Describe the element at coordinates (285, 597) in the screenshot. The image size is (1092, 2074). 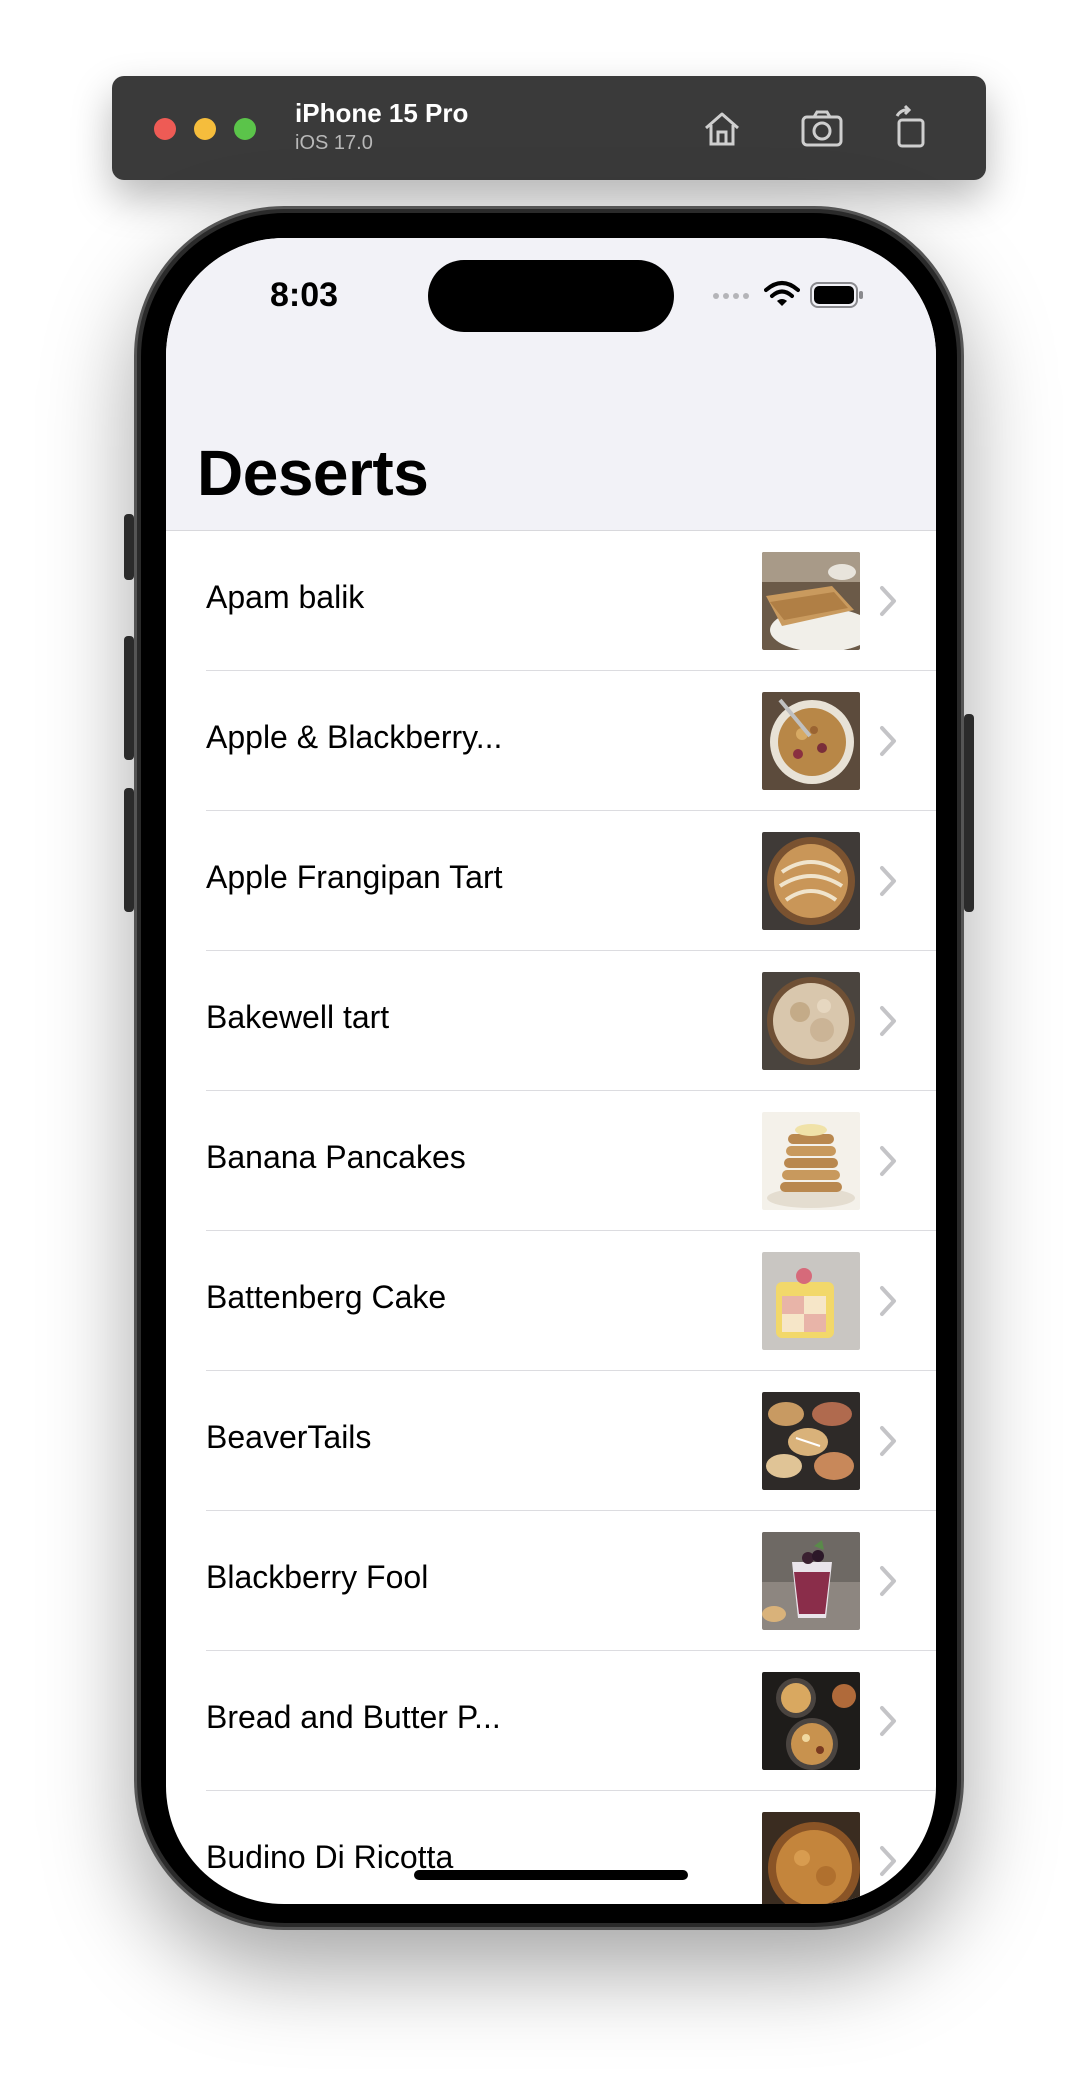
I see `item-name: Apam balik` at that location.